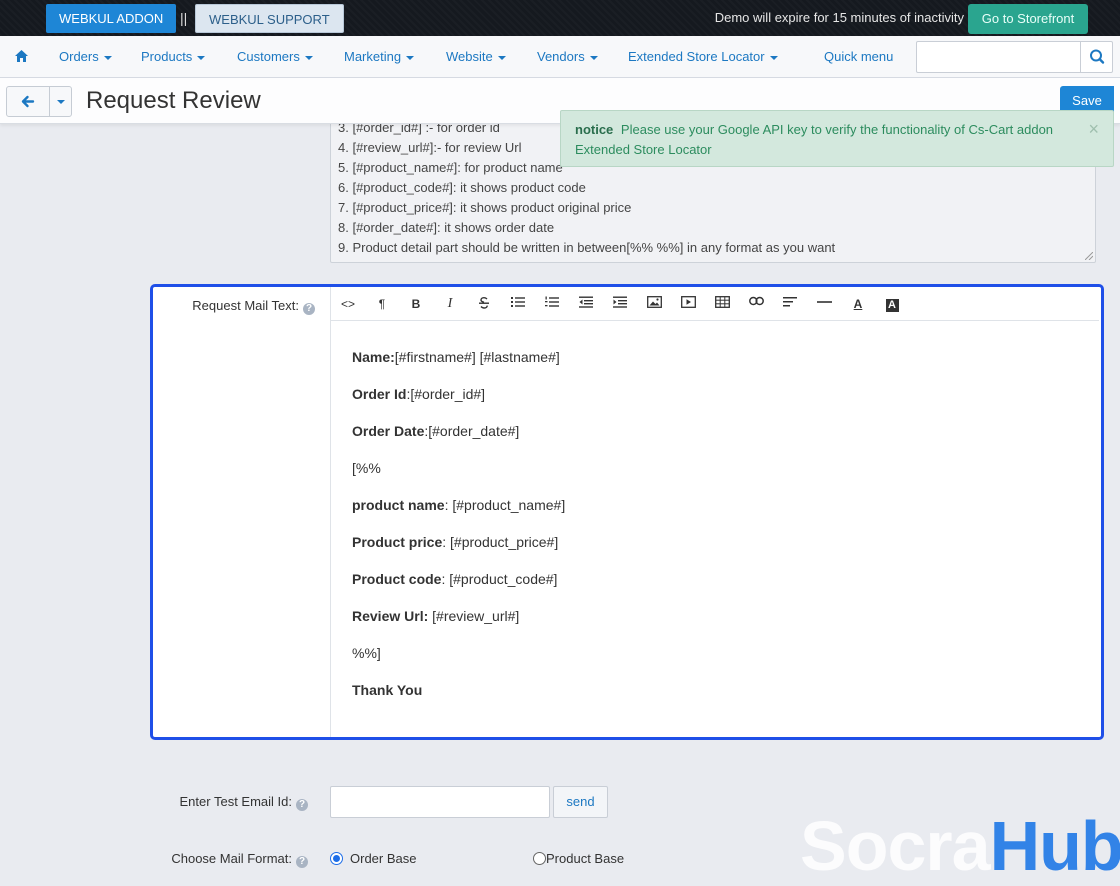 This screenshot has width=1120, height=886. Describe the element at coordinates (383, 858) in the screenshot. I see `order-base-label: Order Base` at that location.